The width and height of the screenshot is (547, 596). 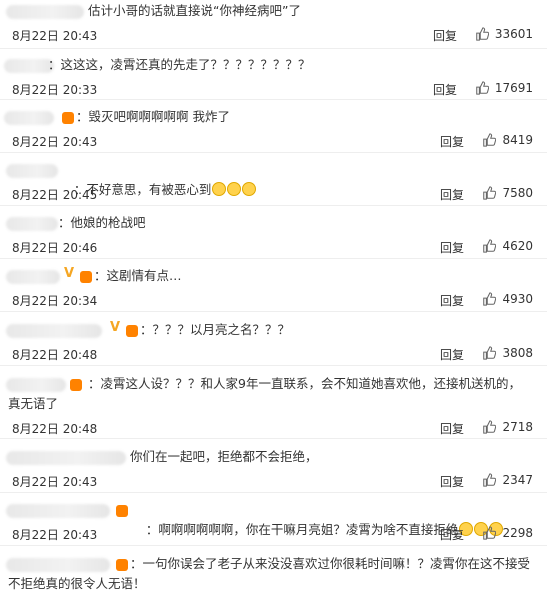 What do you see at coordinates (215, 329) in the screenshot?
I see `comment-text: ：？？？以月亮之名？？？` at bounding box center [215, 329].